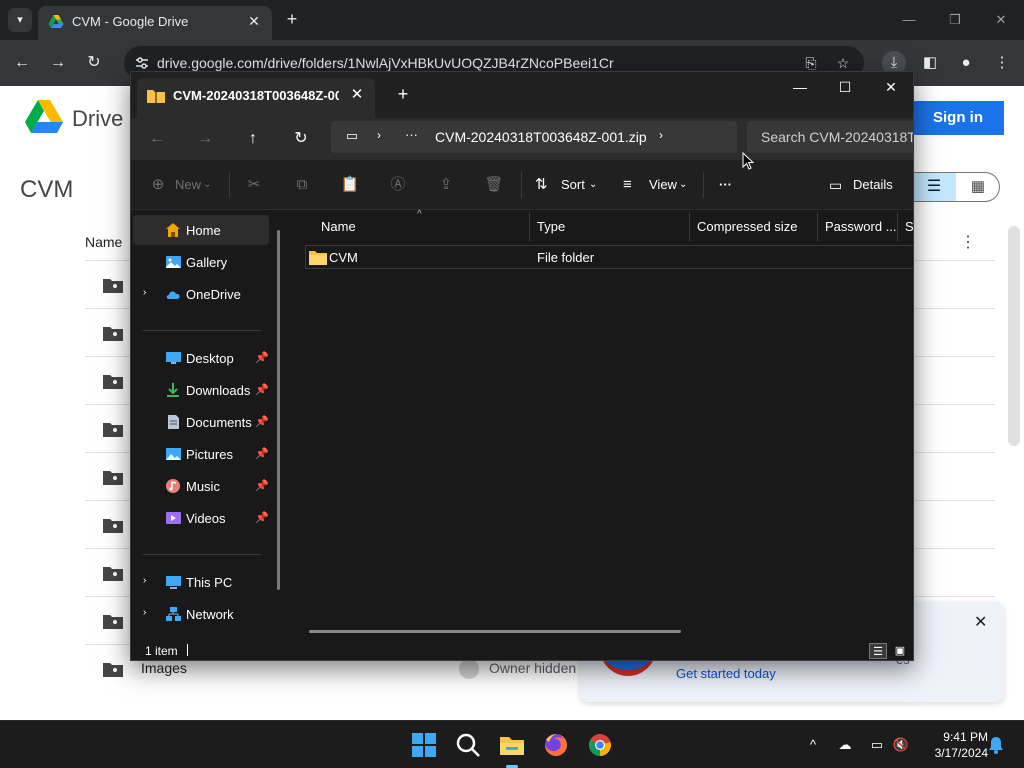 This screenshot has width=1024, height=768. Describe the element at coordinates (103, 242) in the screenshot. I see `drive-column-name: Name` at that location.